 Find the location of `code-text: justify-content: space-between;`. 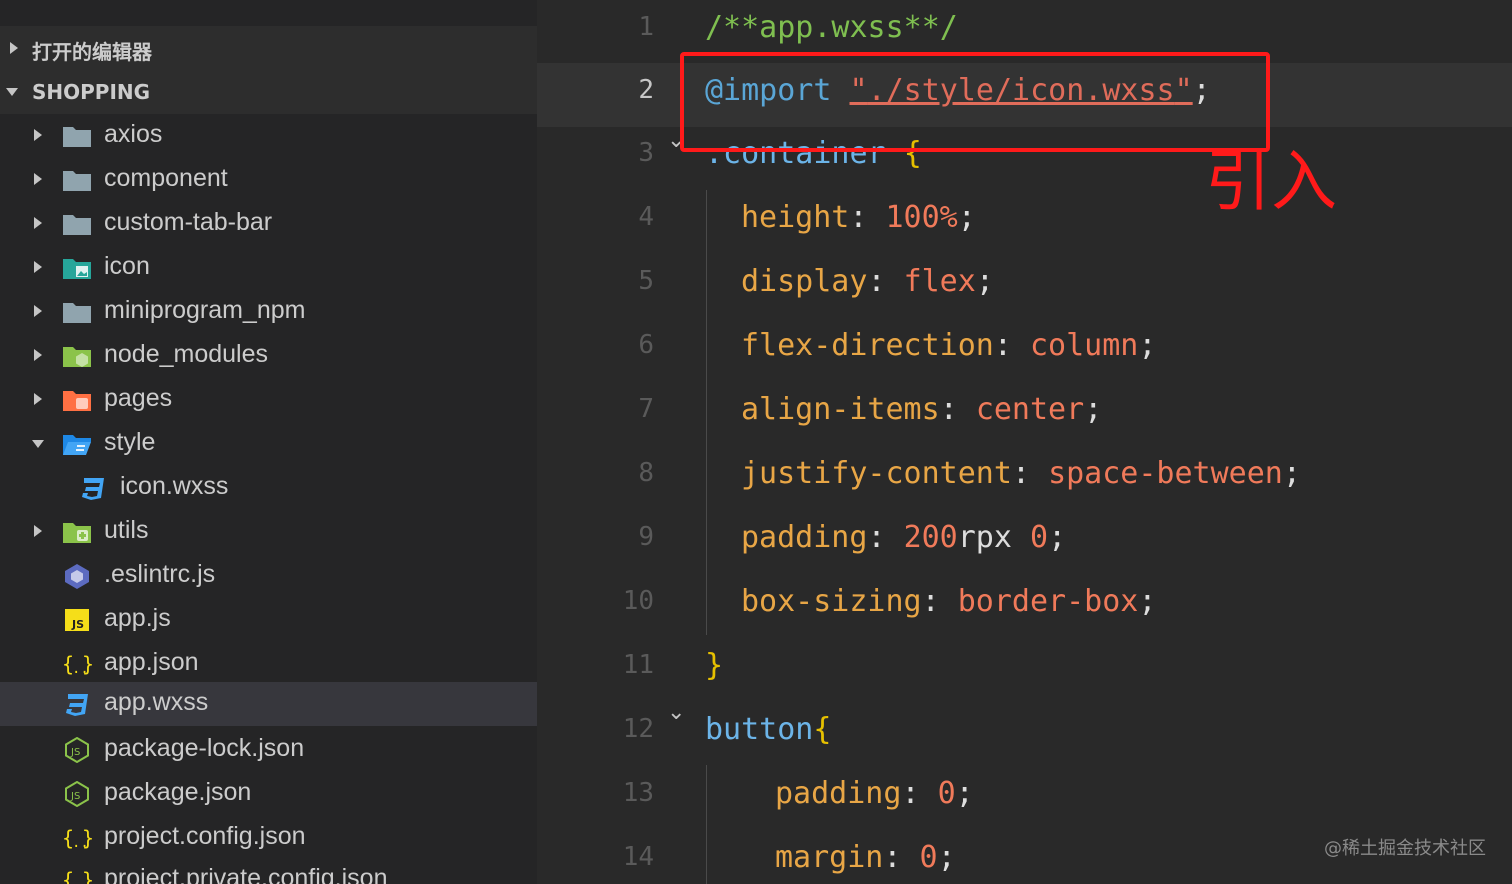

code-text: justify-content: space-between; is located at coordinates (1021, 473).